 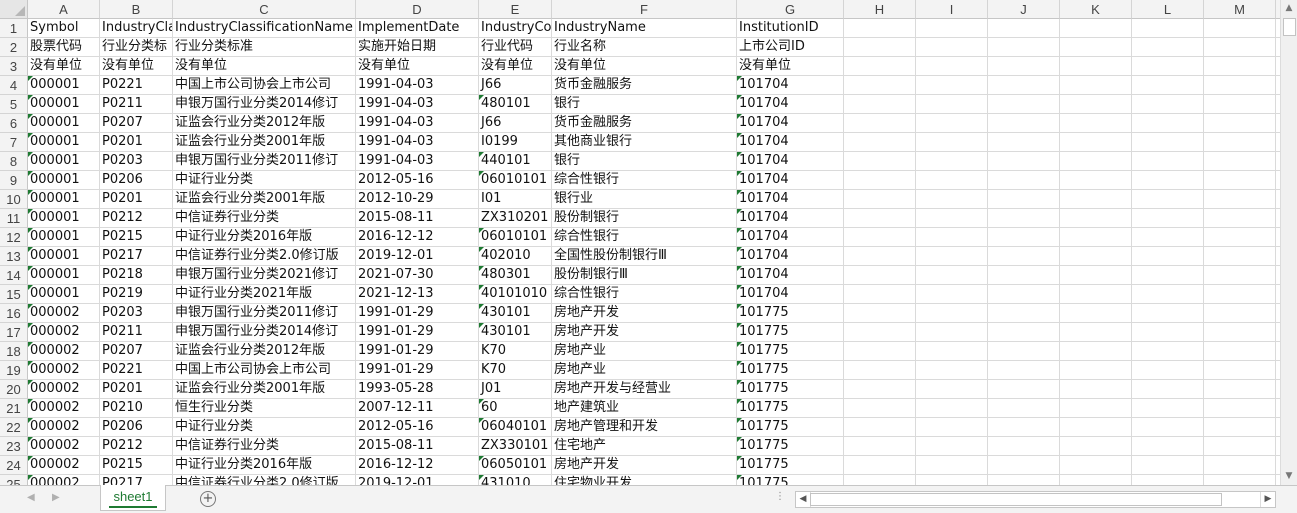 What do you see at coordinates (64, 66) in the screenshot?
I see `cell: 没有单位` at bounding box center [64, 66].